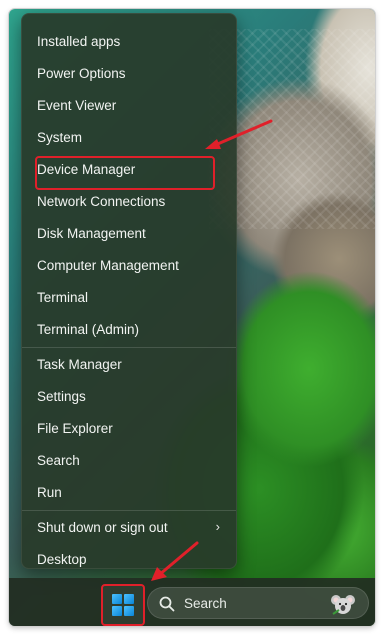 Image resolution: width=384 pixels, height=635 pixels. Describe the element at coordinates (167, 604) in the screenshot. I see `search-icon` at that location.